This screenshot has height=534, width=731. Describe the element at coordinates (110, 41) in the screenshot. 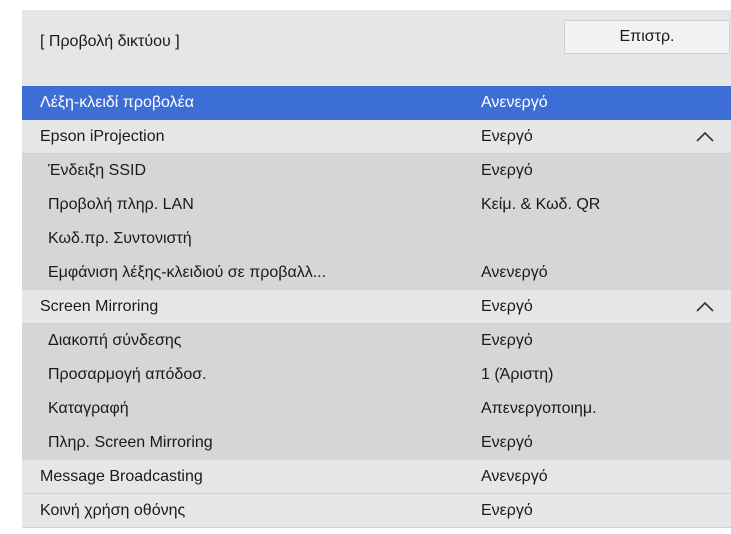

I see `page-title: [ Προβολή δικτύου ]` at that location.